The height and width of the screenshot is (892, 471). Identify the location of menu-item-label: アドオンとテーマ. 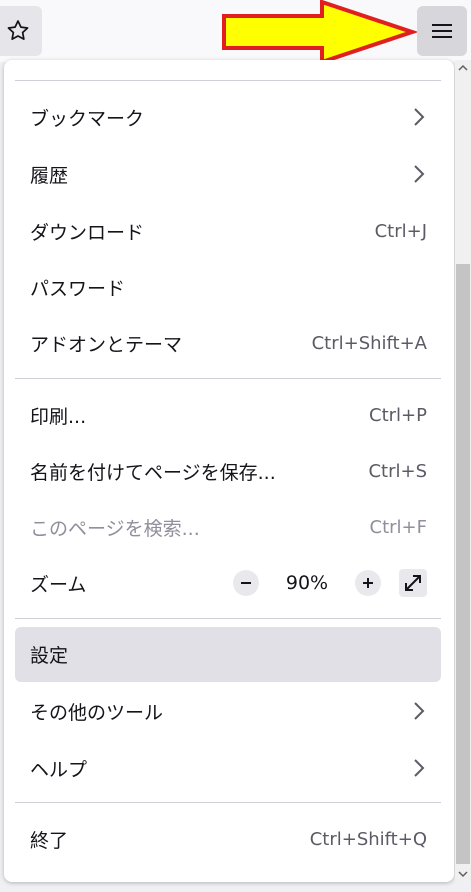
(106, 344).